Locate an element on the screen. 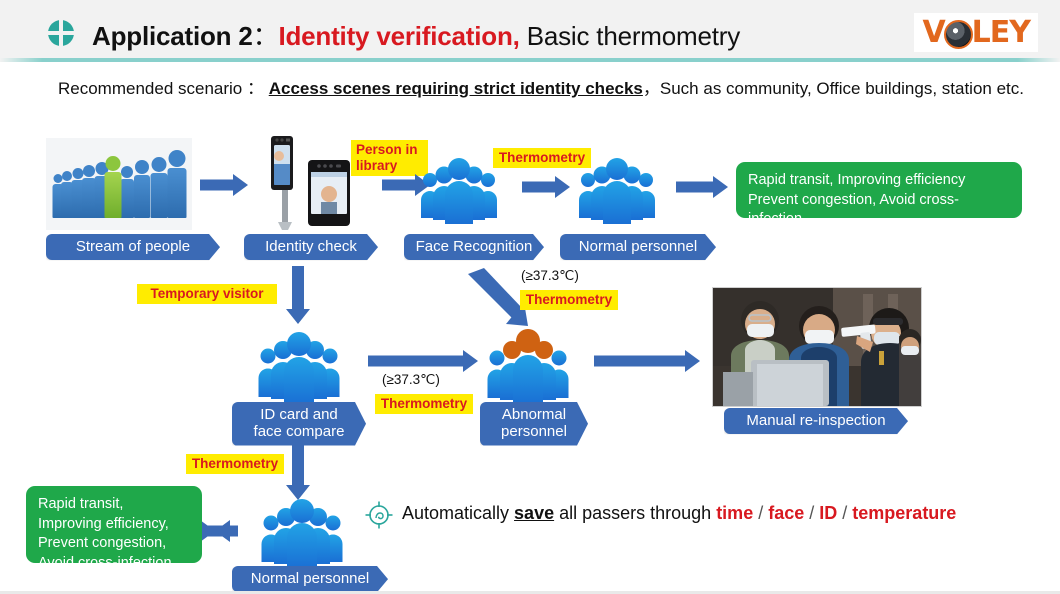  stream-of-people-photo is located at coordinates (119, 184).